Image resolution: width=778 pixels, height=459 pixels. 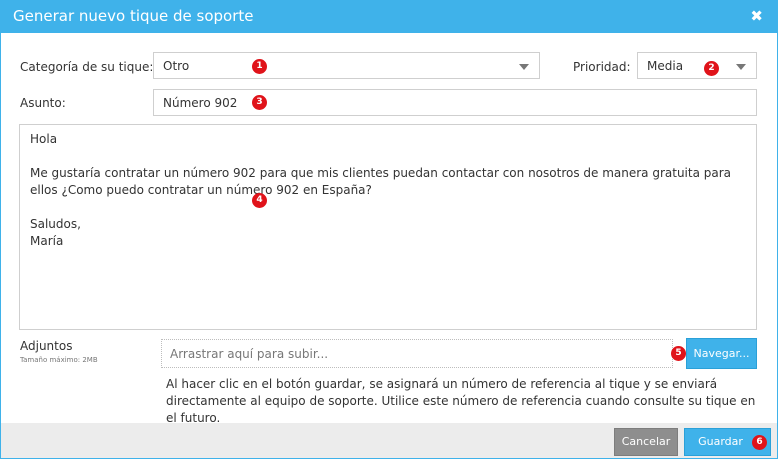 I want to click on annotation-badge-6: 6, so click(x=759, y=442).